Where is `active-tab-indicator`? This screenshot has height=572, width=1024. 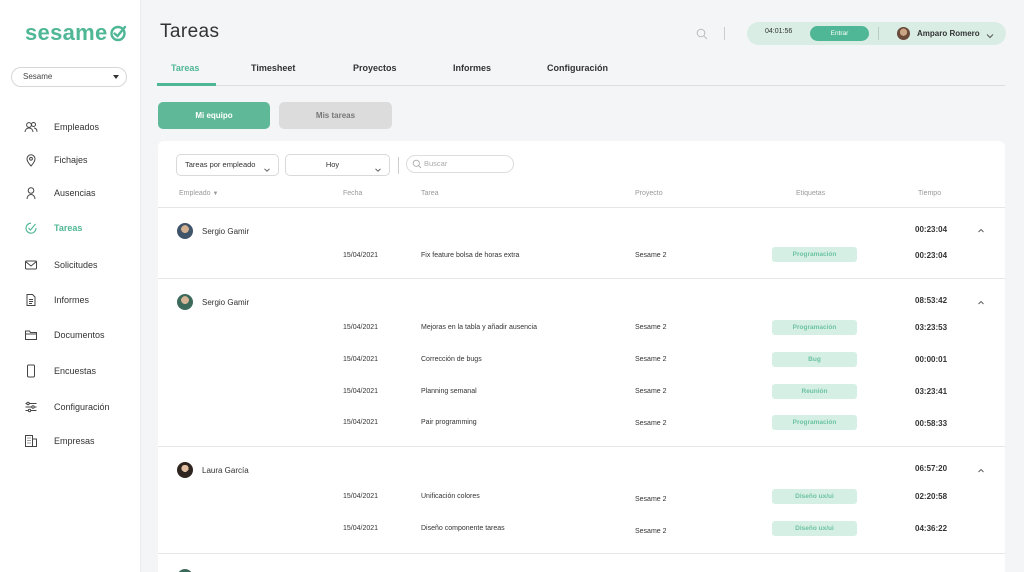
active-tab-indicator is located at coordinates (186, 84).